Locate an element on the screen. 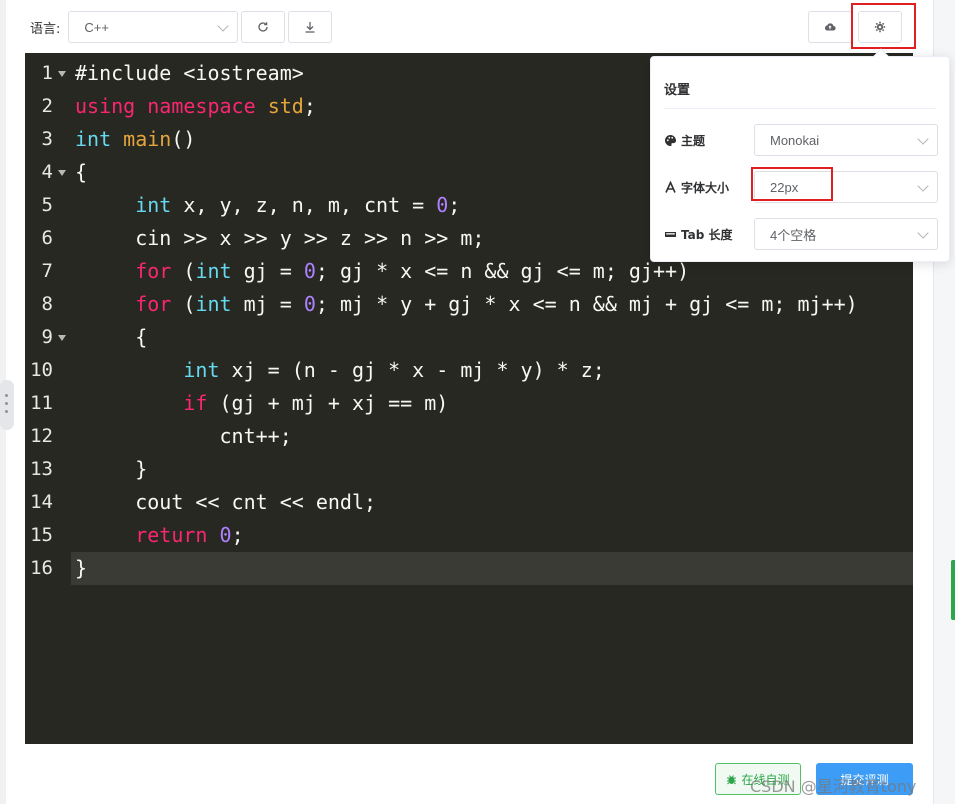 This screenshot has height=804, width=955. code-token: (gj + mj + xj == m) is located at coordinates (328, 403).